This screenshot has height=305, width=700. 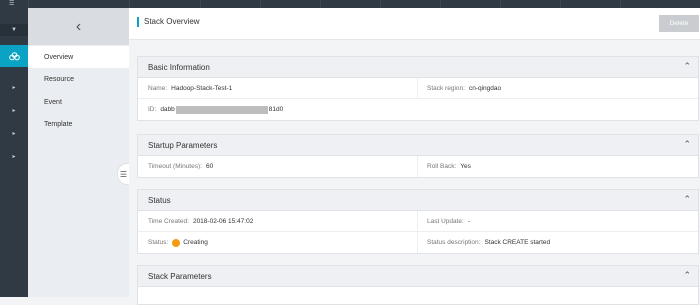 I want to click on nav-item-label: Event, so click(x=53, y=102).